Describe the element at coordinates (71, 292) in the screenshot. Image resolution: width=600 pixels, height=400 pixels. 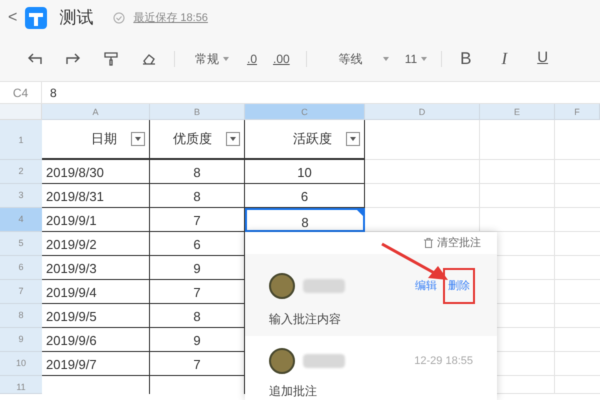
I see `table-cell: 2019/9/4` at that location.